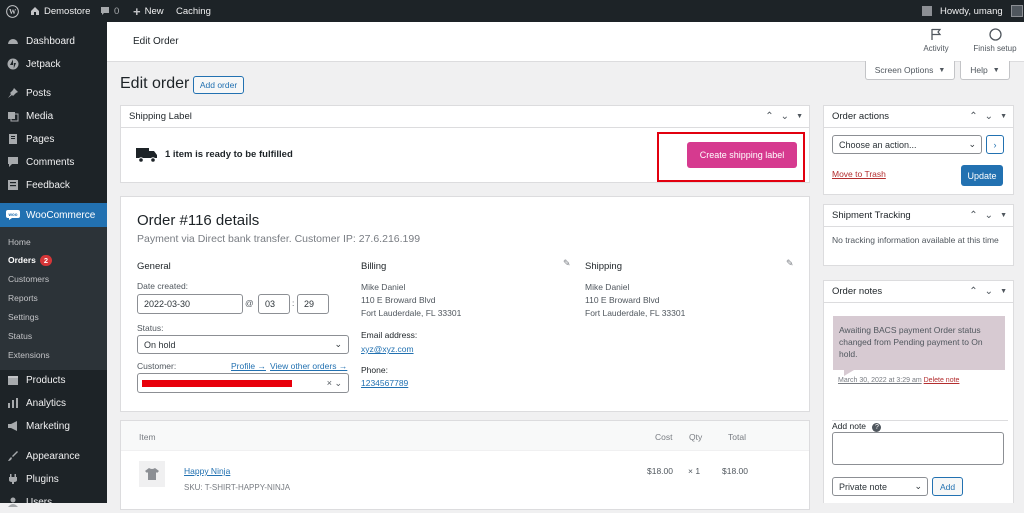 This screenshot has width=1024, height=513. What do you see at coordinates (849, 373) in the screenshot?
I see `note-pointer` at bounding box center [849, 373].